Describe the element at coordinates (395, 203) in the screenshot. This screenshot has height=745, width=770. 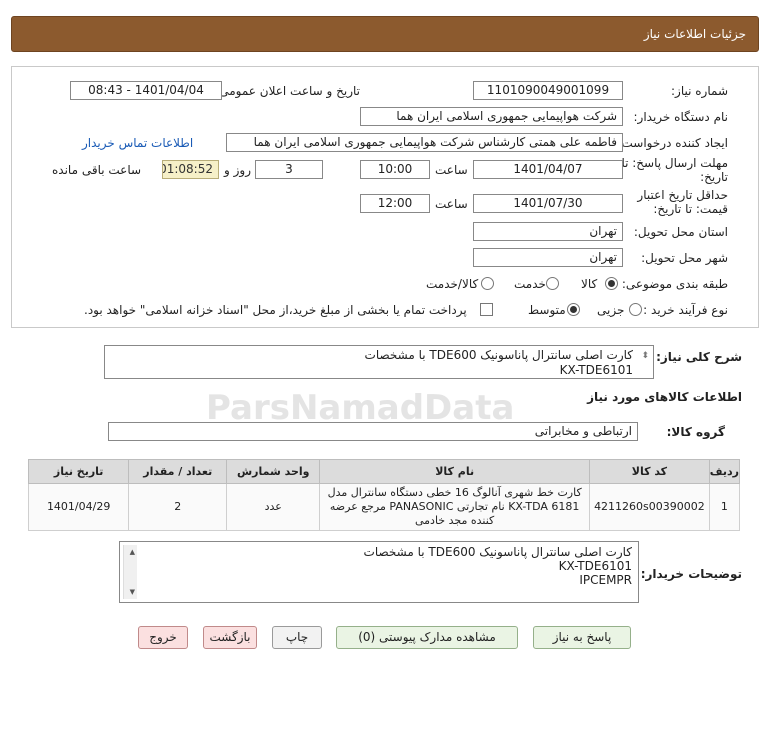
I see `price-validity-time-field: 12:00` at that location.